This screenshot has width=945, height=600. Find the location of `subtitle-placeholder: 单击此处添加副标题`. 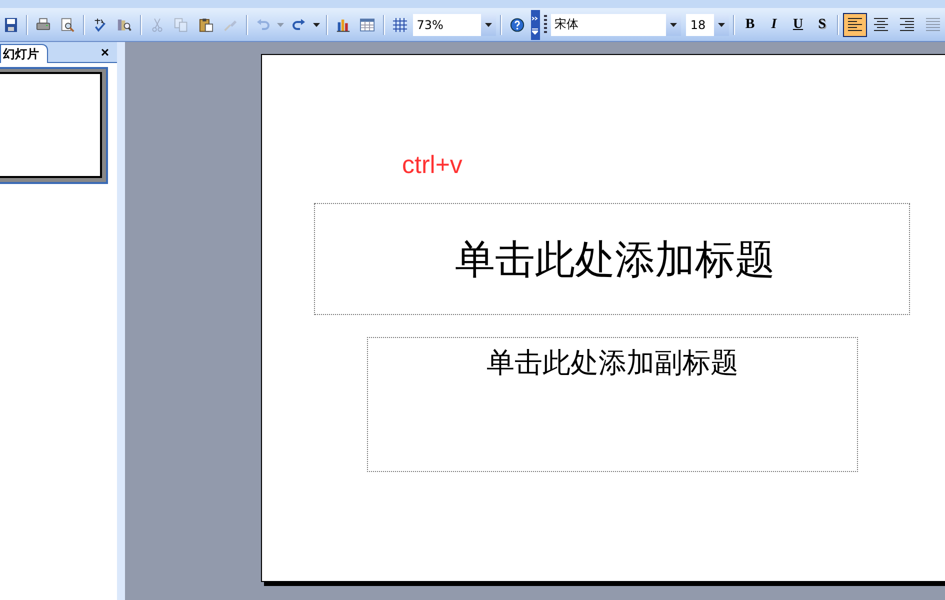

subtitle-placeholder: 单击此处添加副标题 is located at coordinates (612, 404).